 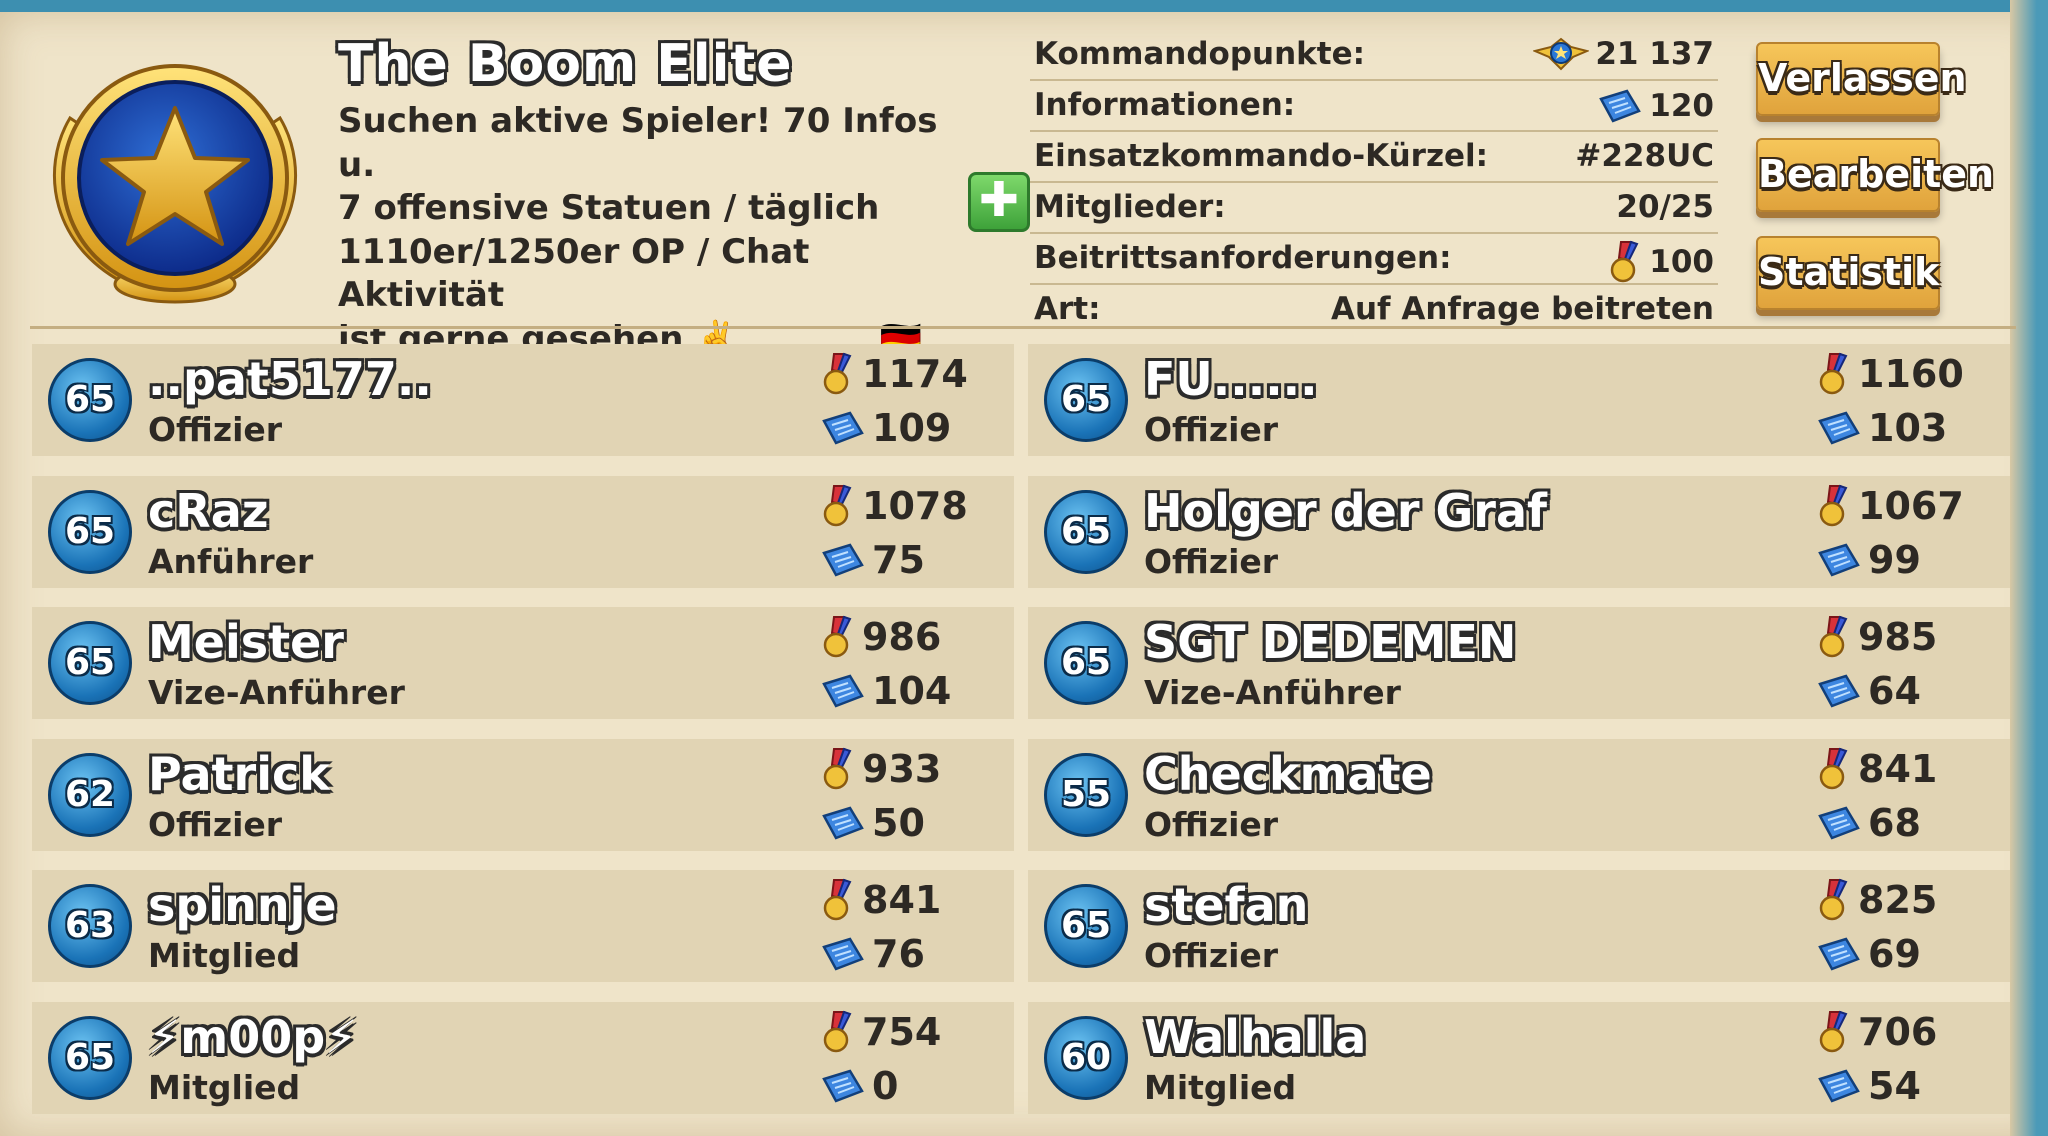 What do you see at coordinates (898, 822) in the screenshot?
I see `member-intel: 50` at bounding box center [898, 822].